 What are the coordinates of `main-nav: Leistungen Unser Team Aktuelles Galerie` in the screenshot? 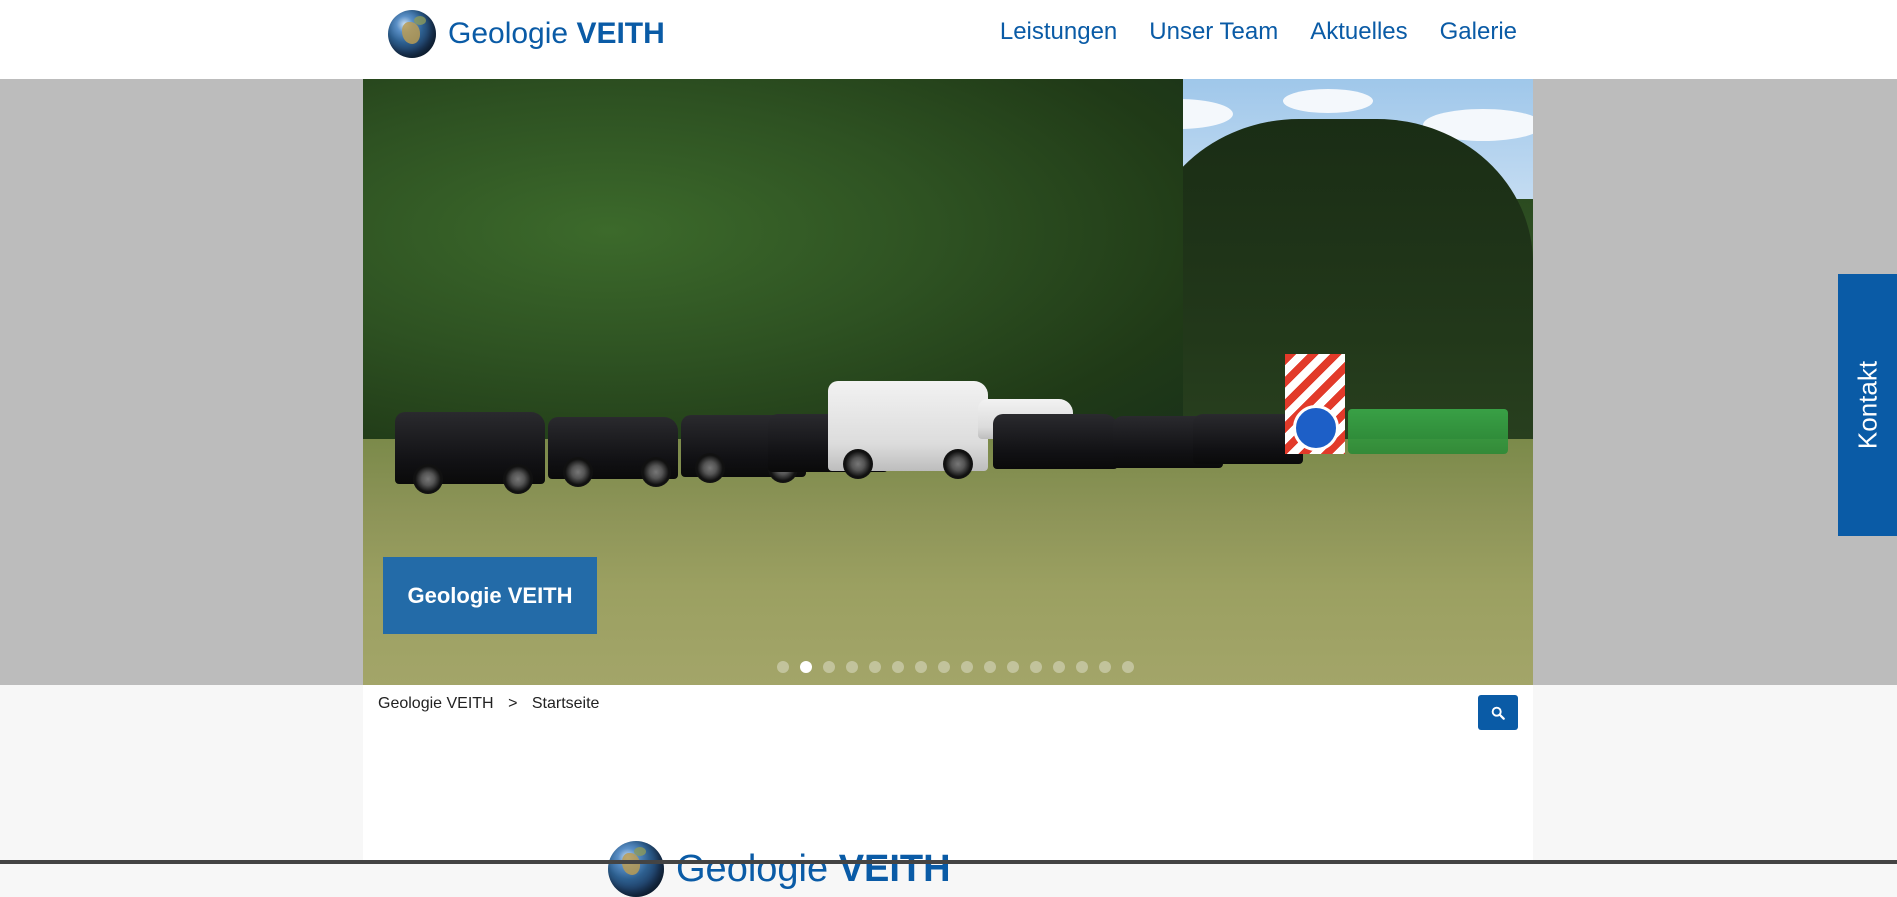 It's located at (1258, 32).